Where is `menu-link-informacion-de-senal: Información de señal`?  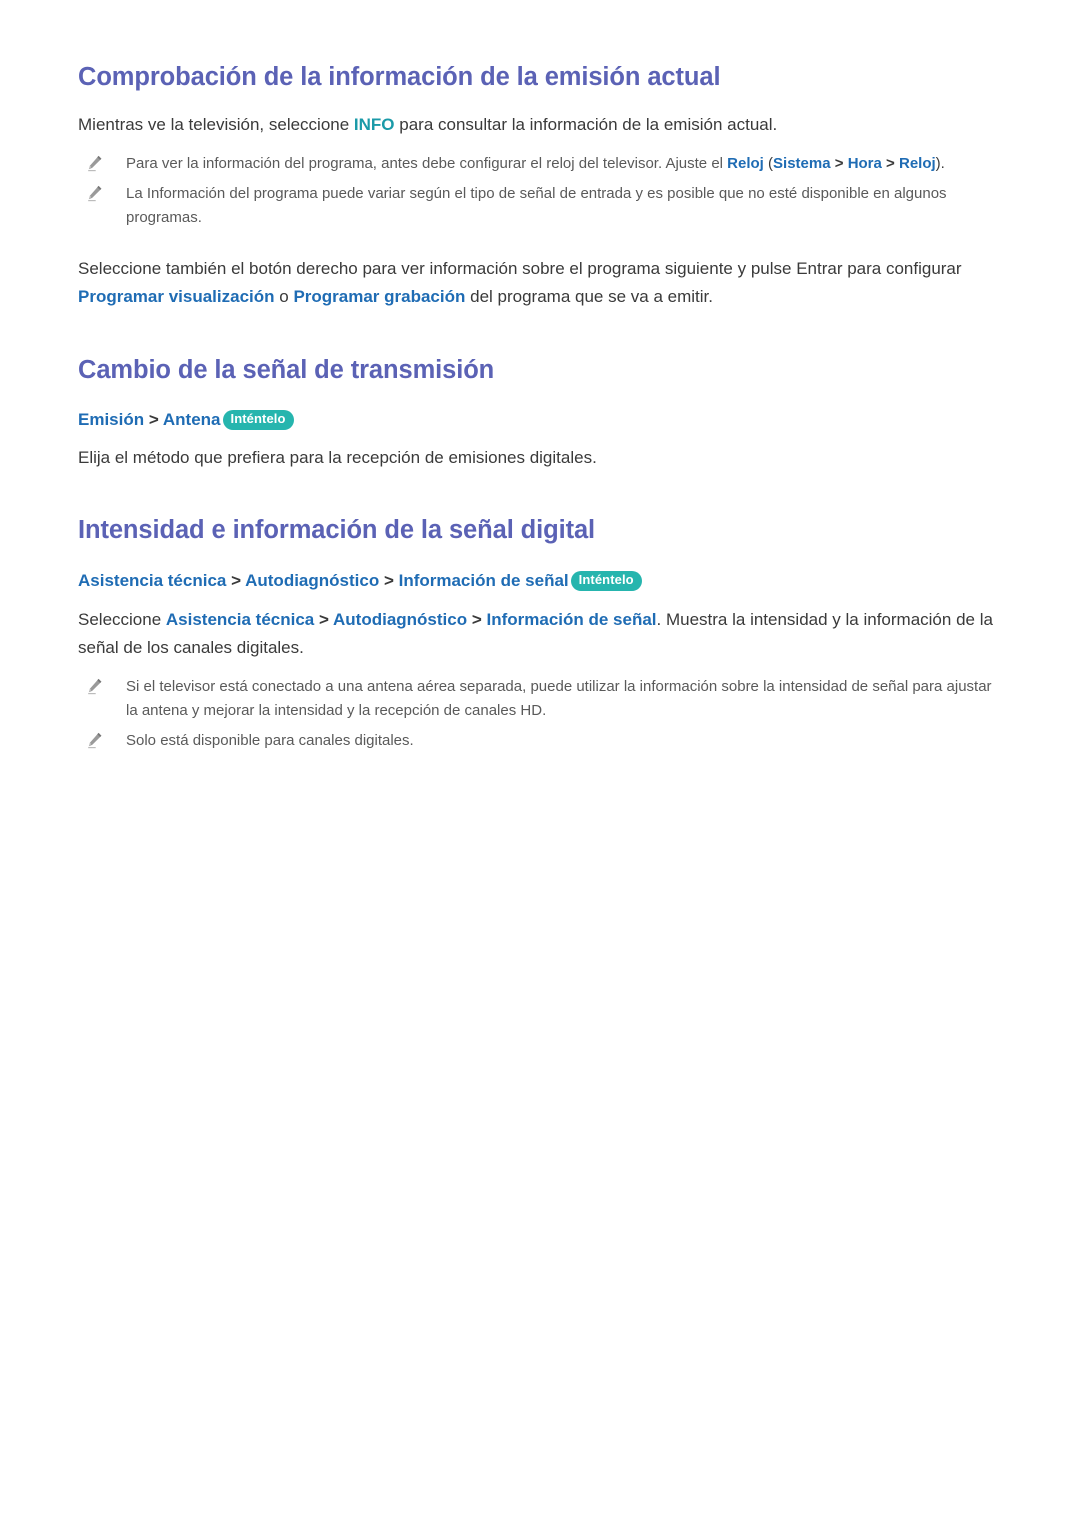
menu-link-informacion-de-senal: Información de señal is located at coordinates (484, 580).